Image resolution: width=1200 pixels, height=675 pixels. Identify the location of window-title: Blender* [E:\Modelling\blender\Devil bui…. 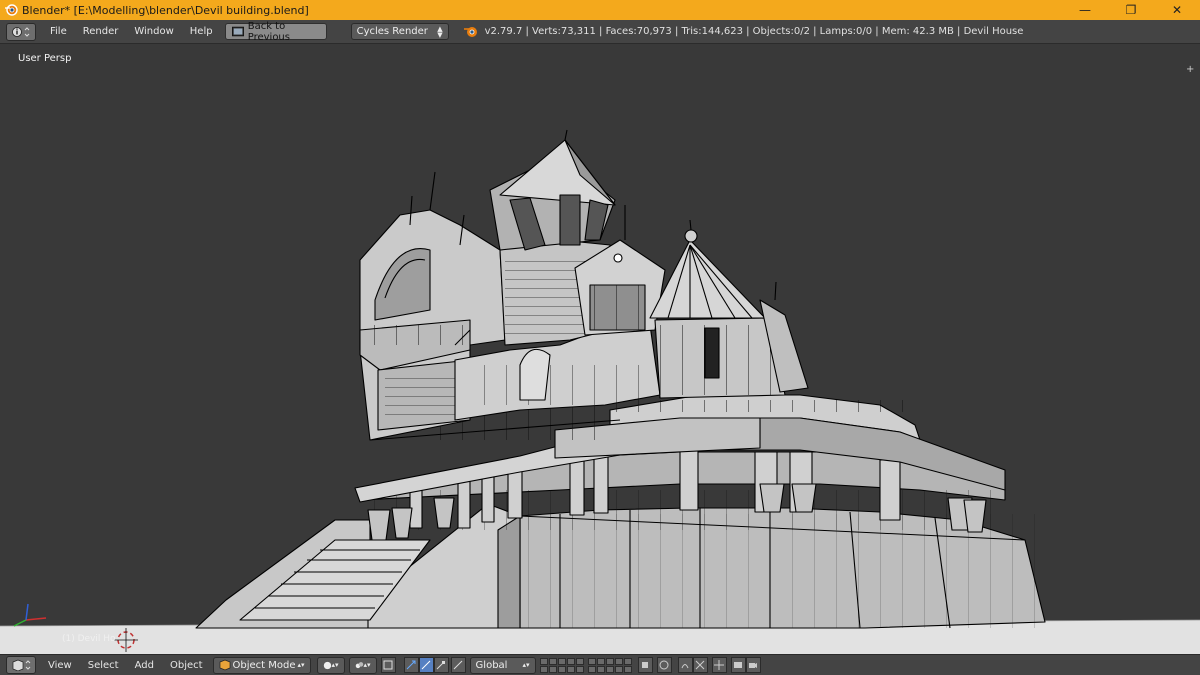
(165, 10).